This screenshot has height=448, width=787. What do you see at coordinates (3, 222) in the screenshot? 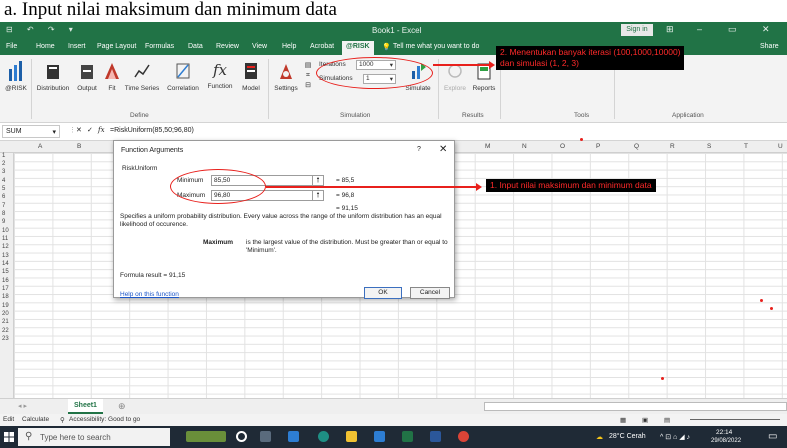
I see `row-number: 9` at bounding box center [3, 222].